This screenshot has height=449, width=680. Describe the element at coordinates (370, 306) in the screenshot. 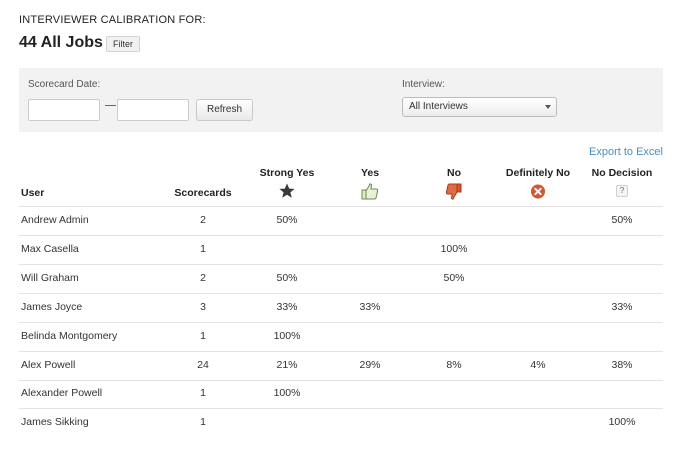

I see `cell-yes: 33%` at that location.